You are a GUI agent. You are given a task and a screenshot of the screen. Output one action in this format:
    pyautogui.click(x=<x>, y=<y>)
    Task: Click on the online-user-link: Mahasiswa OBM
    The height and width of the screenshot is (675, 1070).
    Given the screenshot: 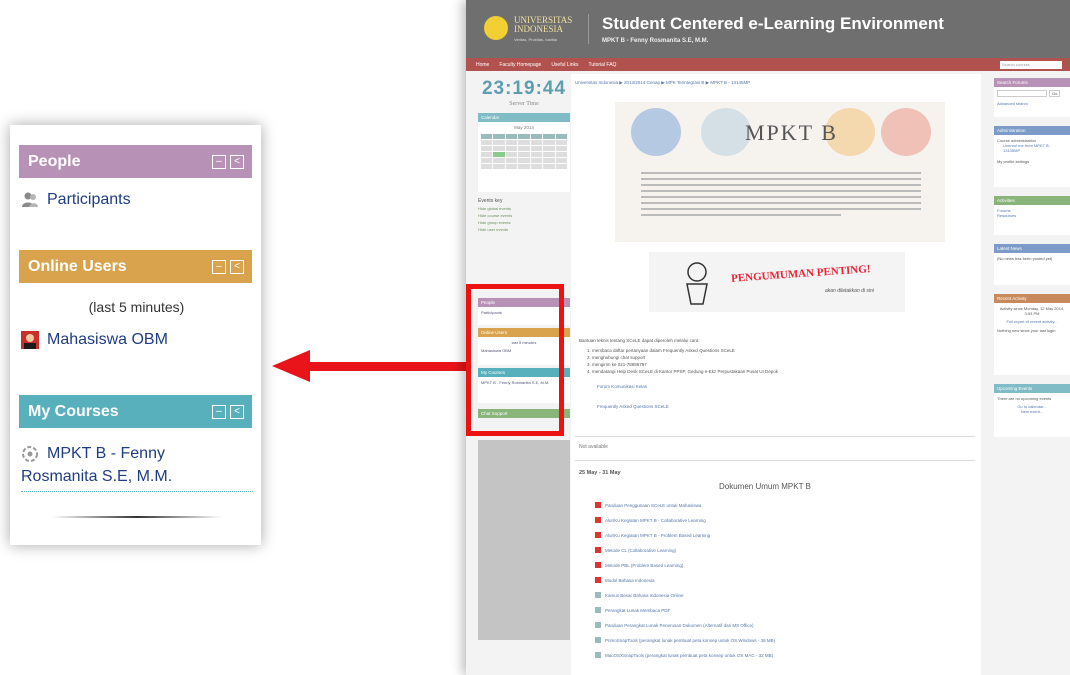 What is the action you would take?
    pyautogui.click(x=136, y=340)
    